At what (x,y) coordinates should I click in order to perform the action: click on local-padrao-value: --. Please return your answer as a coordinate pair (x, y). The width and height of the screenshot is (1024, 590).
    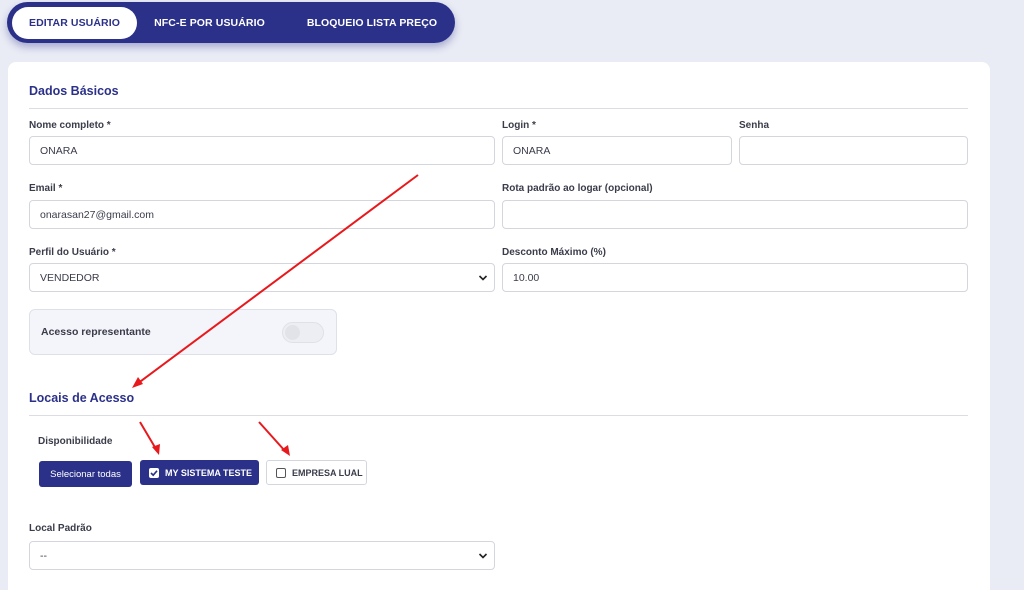
    Looking at the image, I should click on (43, 555).